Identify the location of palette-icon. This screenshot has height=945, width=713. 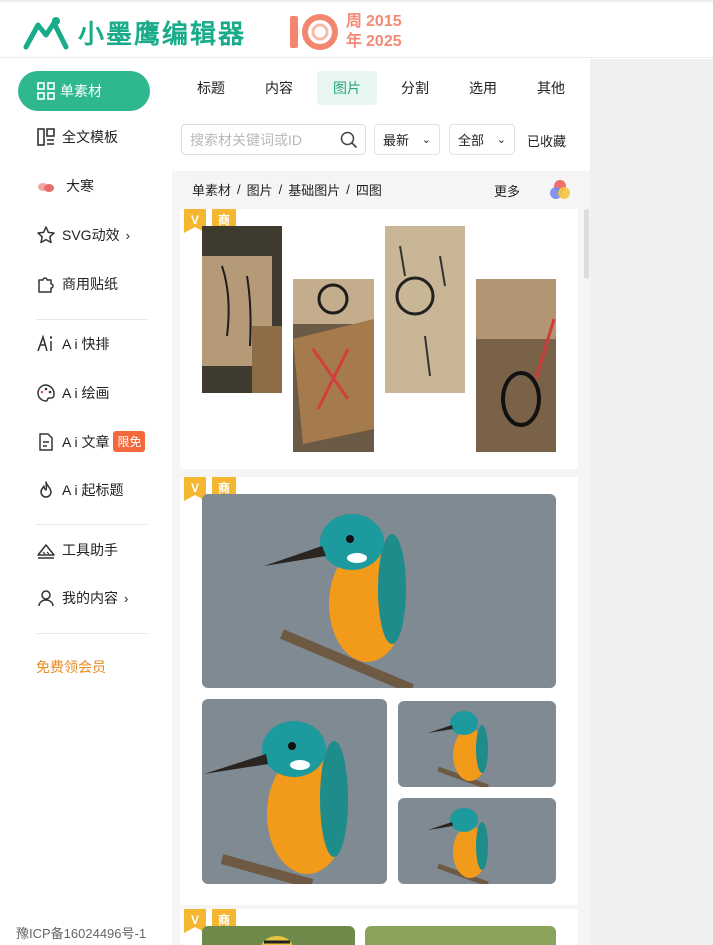
(46, 393).